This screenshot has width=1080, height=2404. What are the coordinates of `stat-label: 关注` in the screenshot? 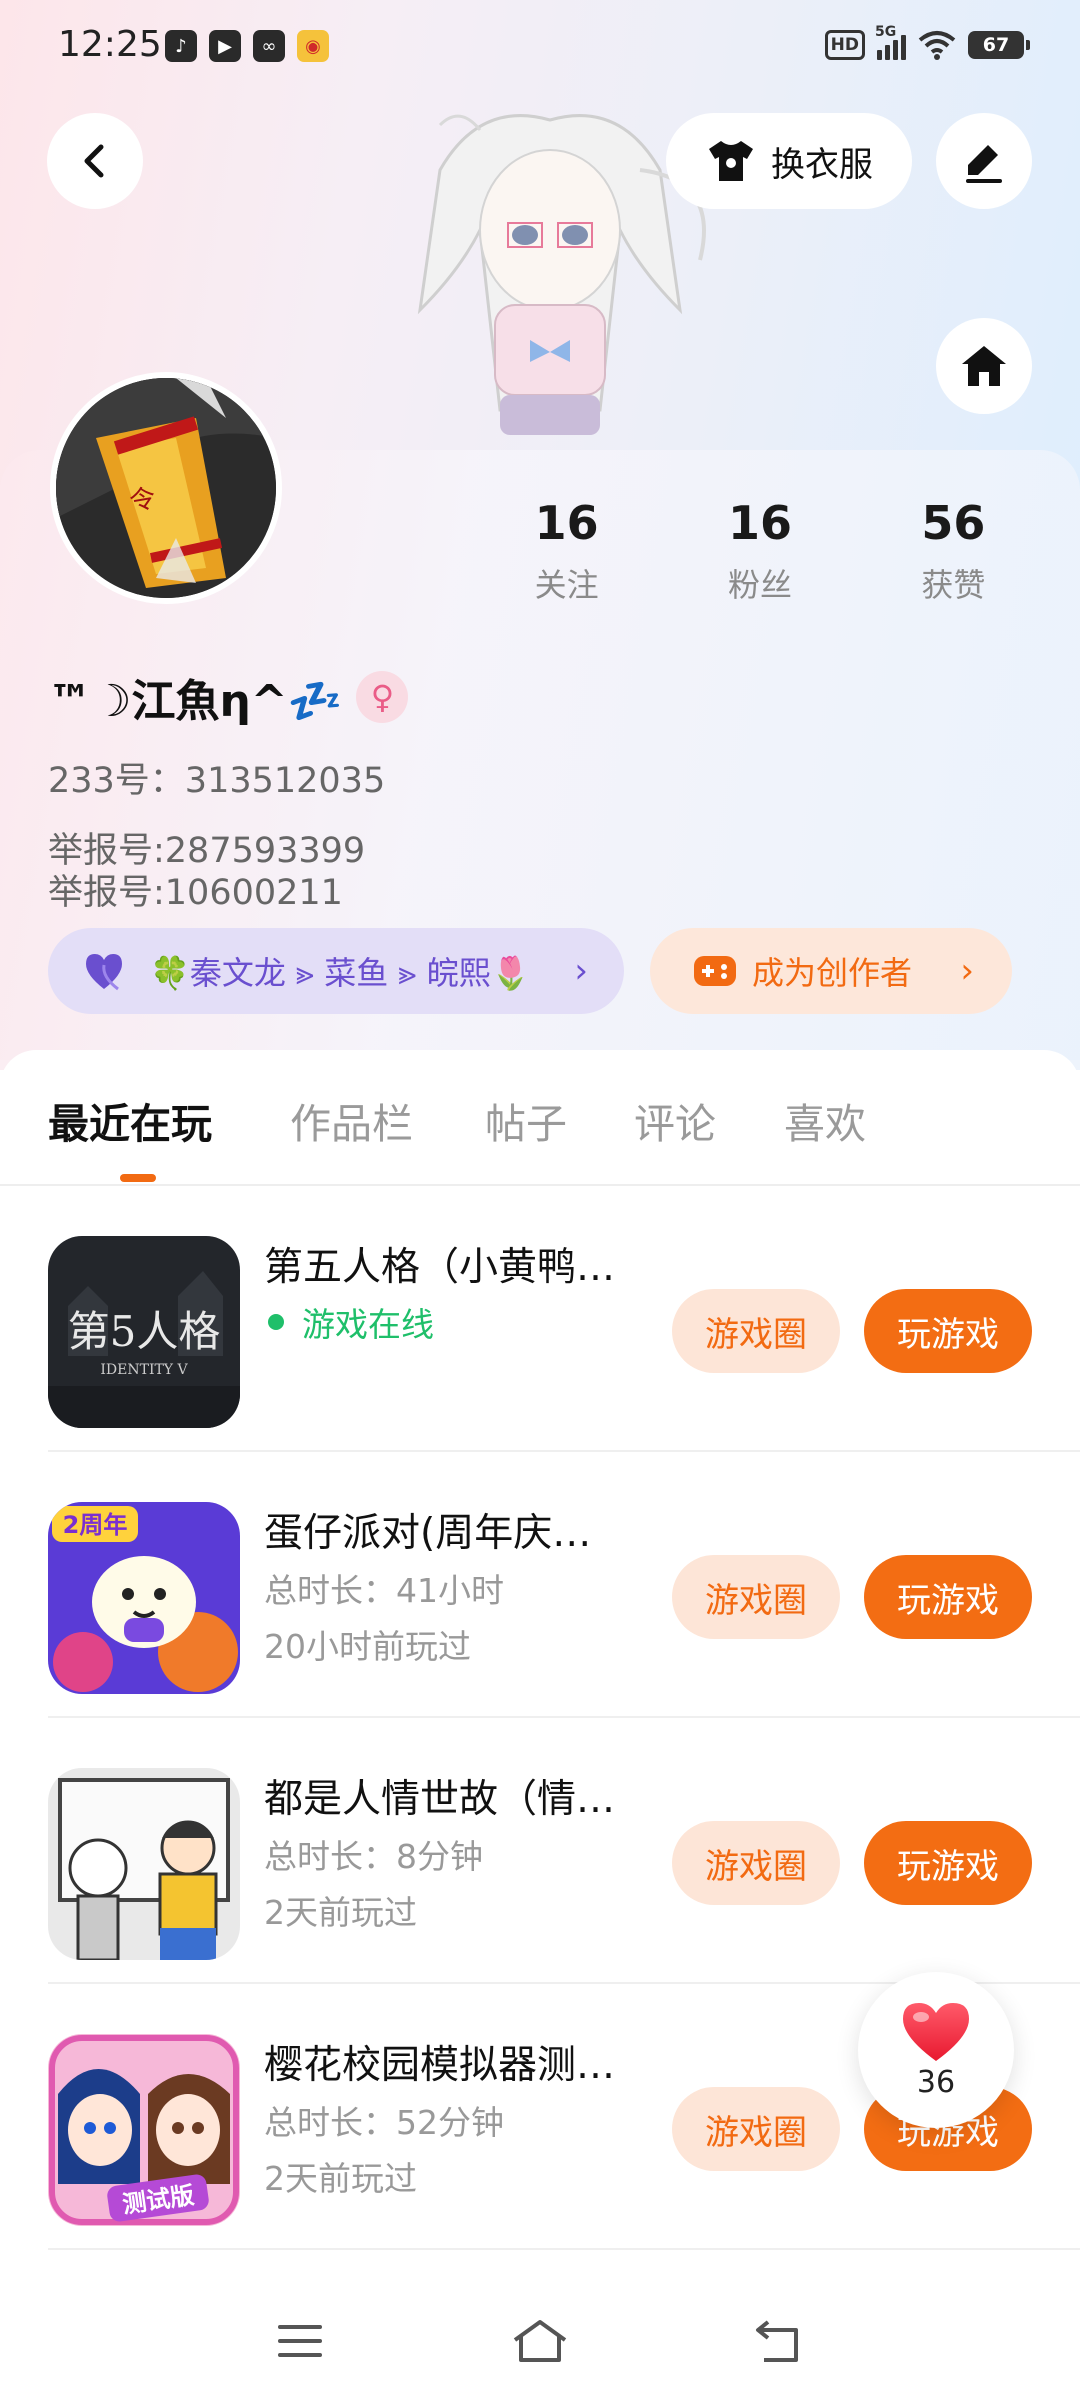 It's located at (566, 585).